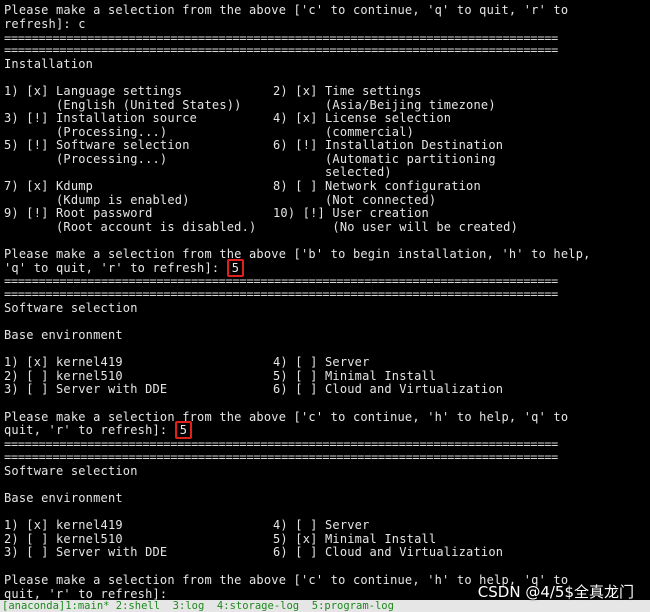 This screenshot has width=650, height=612. Describe the element at coordinates (384, 105) in the screenshot. I see `line-text-column2: (Asia/Beijing timezone)` at that location.